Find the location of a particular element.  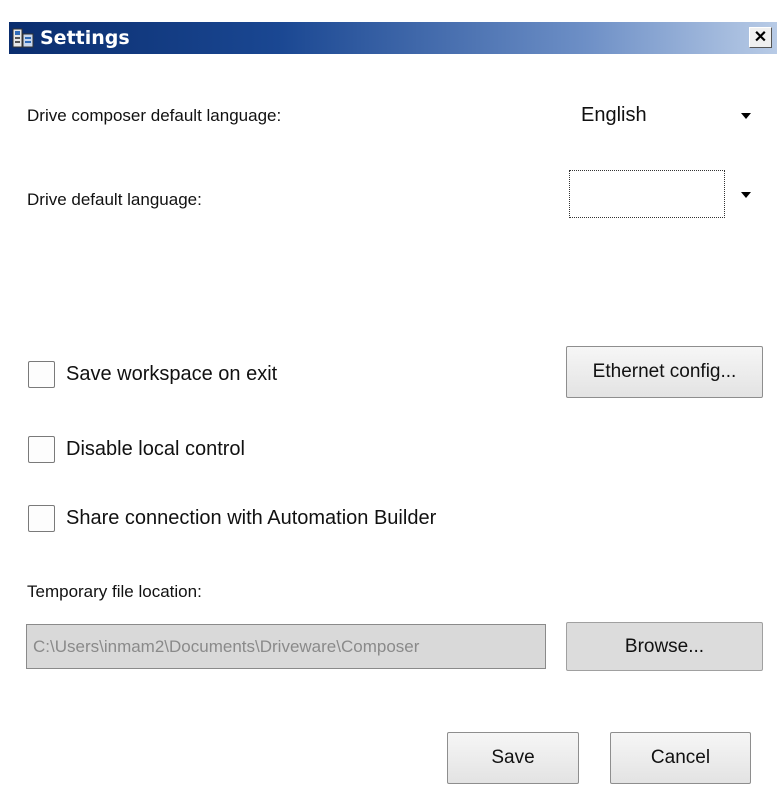

composer-language-label: Drive composer default language: is located at coordinates (154, 115).